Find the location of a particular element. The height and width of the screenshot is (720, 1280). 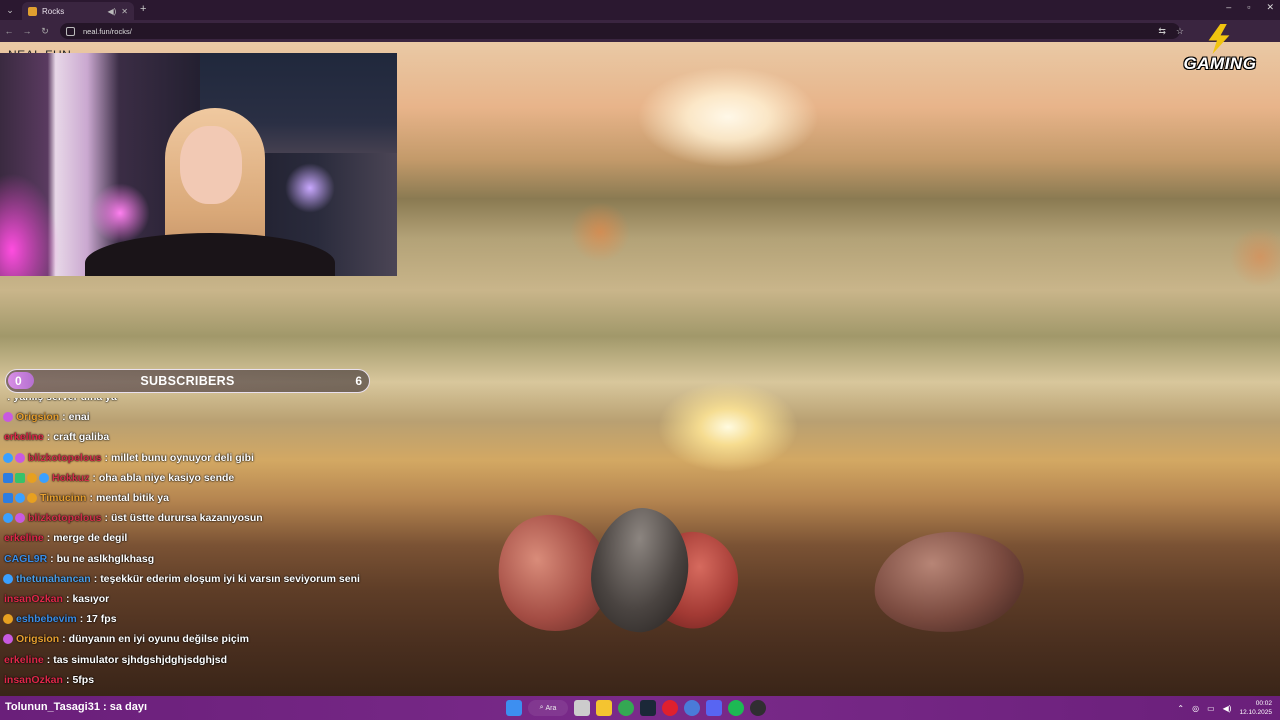

controller-icon: ◎ is located at coordinates (1195, 708).